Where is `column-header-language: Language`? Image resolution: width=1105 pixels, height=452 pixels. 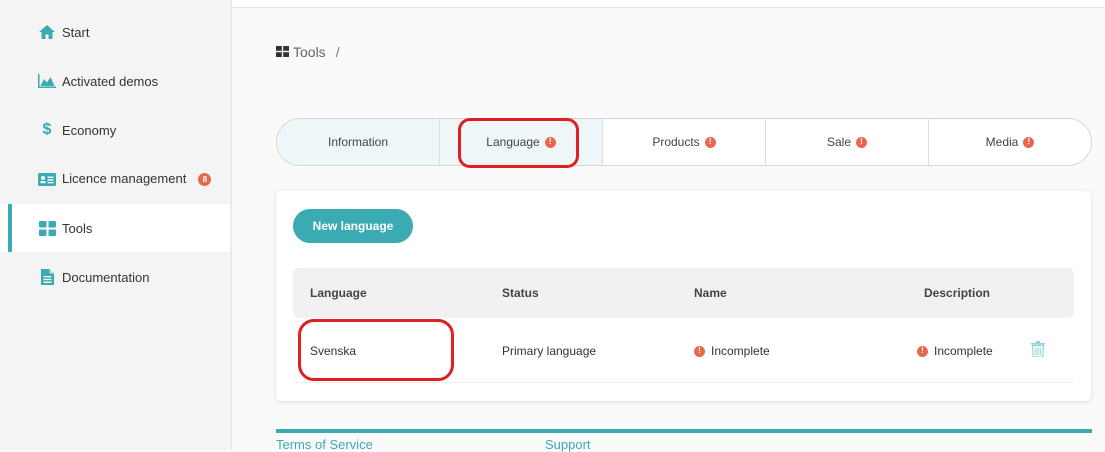 column-header-language: Language is located at coordinates (338, 293).